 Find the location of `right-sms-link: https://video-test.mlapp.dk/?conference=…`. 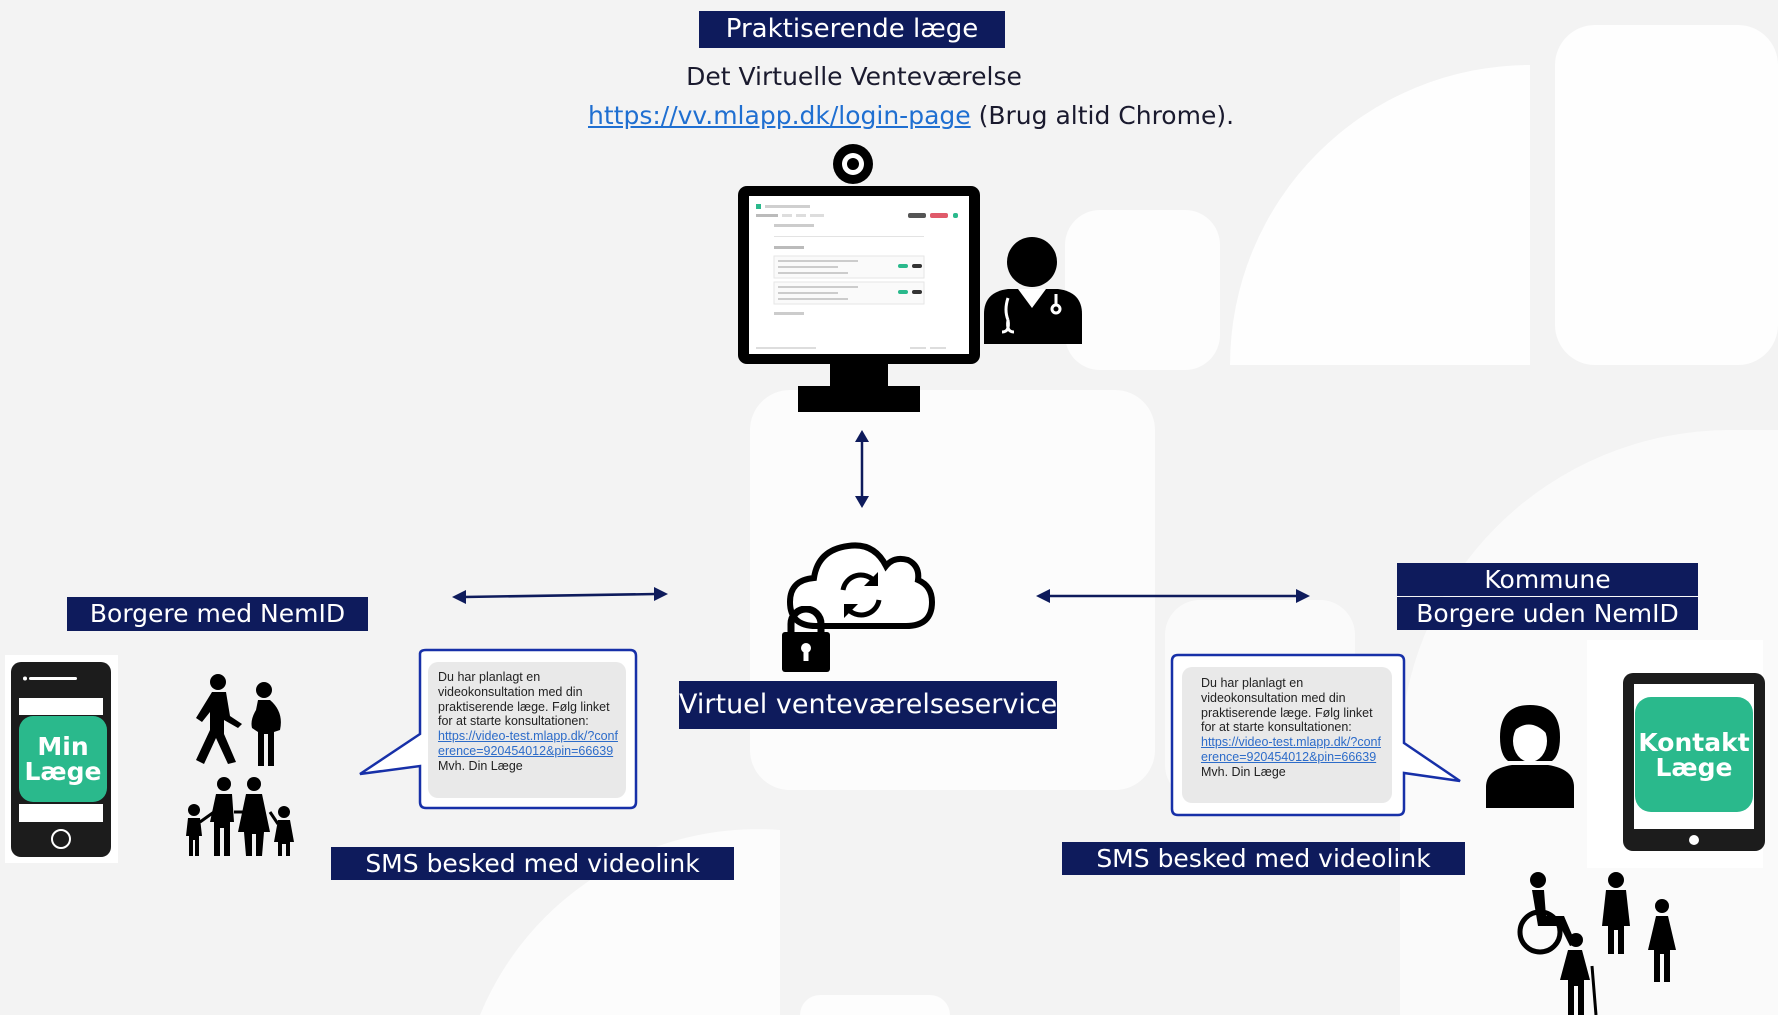

right-sms-link: https://video-test.mlapp.dk/?conference=… is located at coordinates (1291, 750).